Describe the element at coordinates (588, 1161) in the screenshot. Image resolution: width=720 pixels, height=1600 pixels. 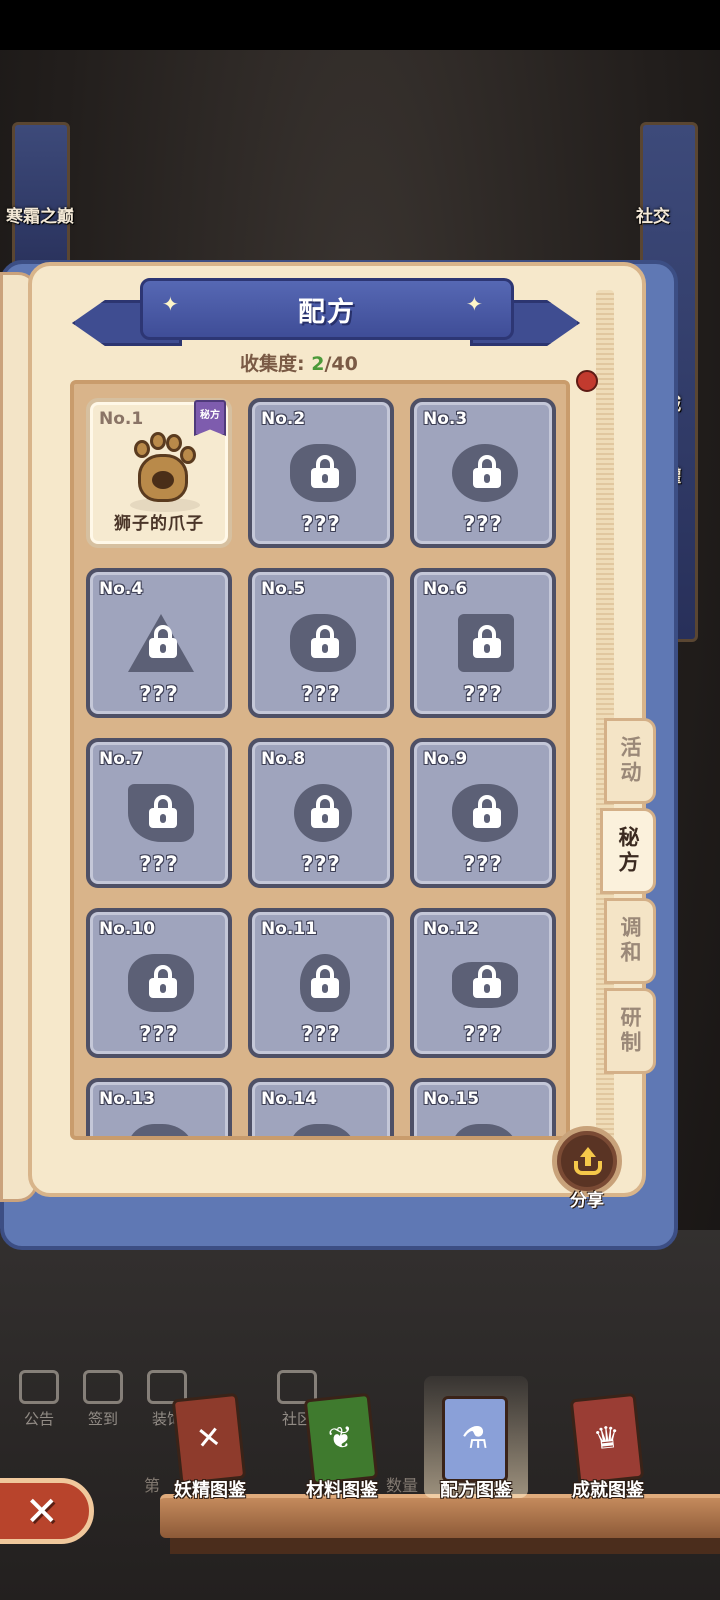
I see `share-icon` at that location.